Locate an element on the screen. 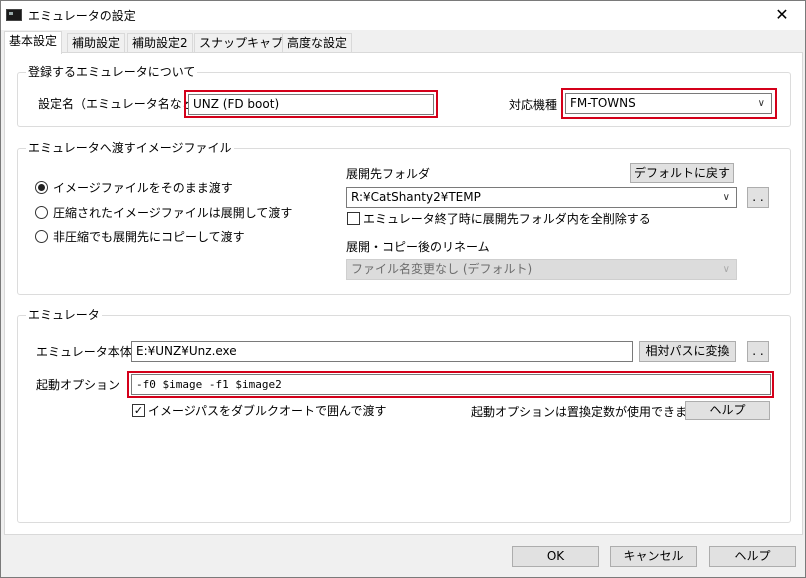  exe-browse-button: . . is located at coordinates (758, 351).